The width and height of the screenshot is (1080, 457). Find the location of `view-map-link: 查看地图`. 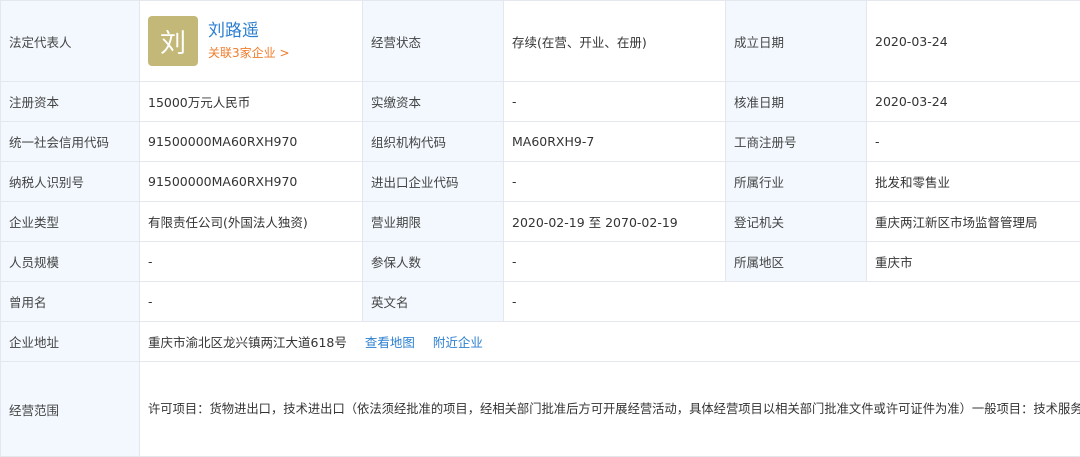

view-map-link: 查看地图 is located at coordinates (390, 342).